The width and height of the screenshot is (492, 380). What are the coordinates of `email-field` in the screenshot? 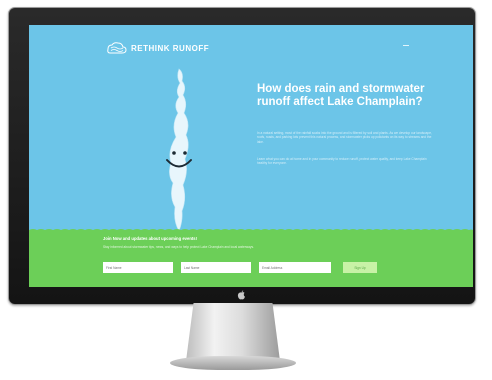 It's located at (295, 267).